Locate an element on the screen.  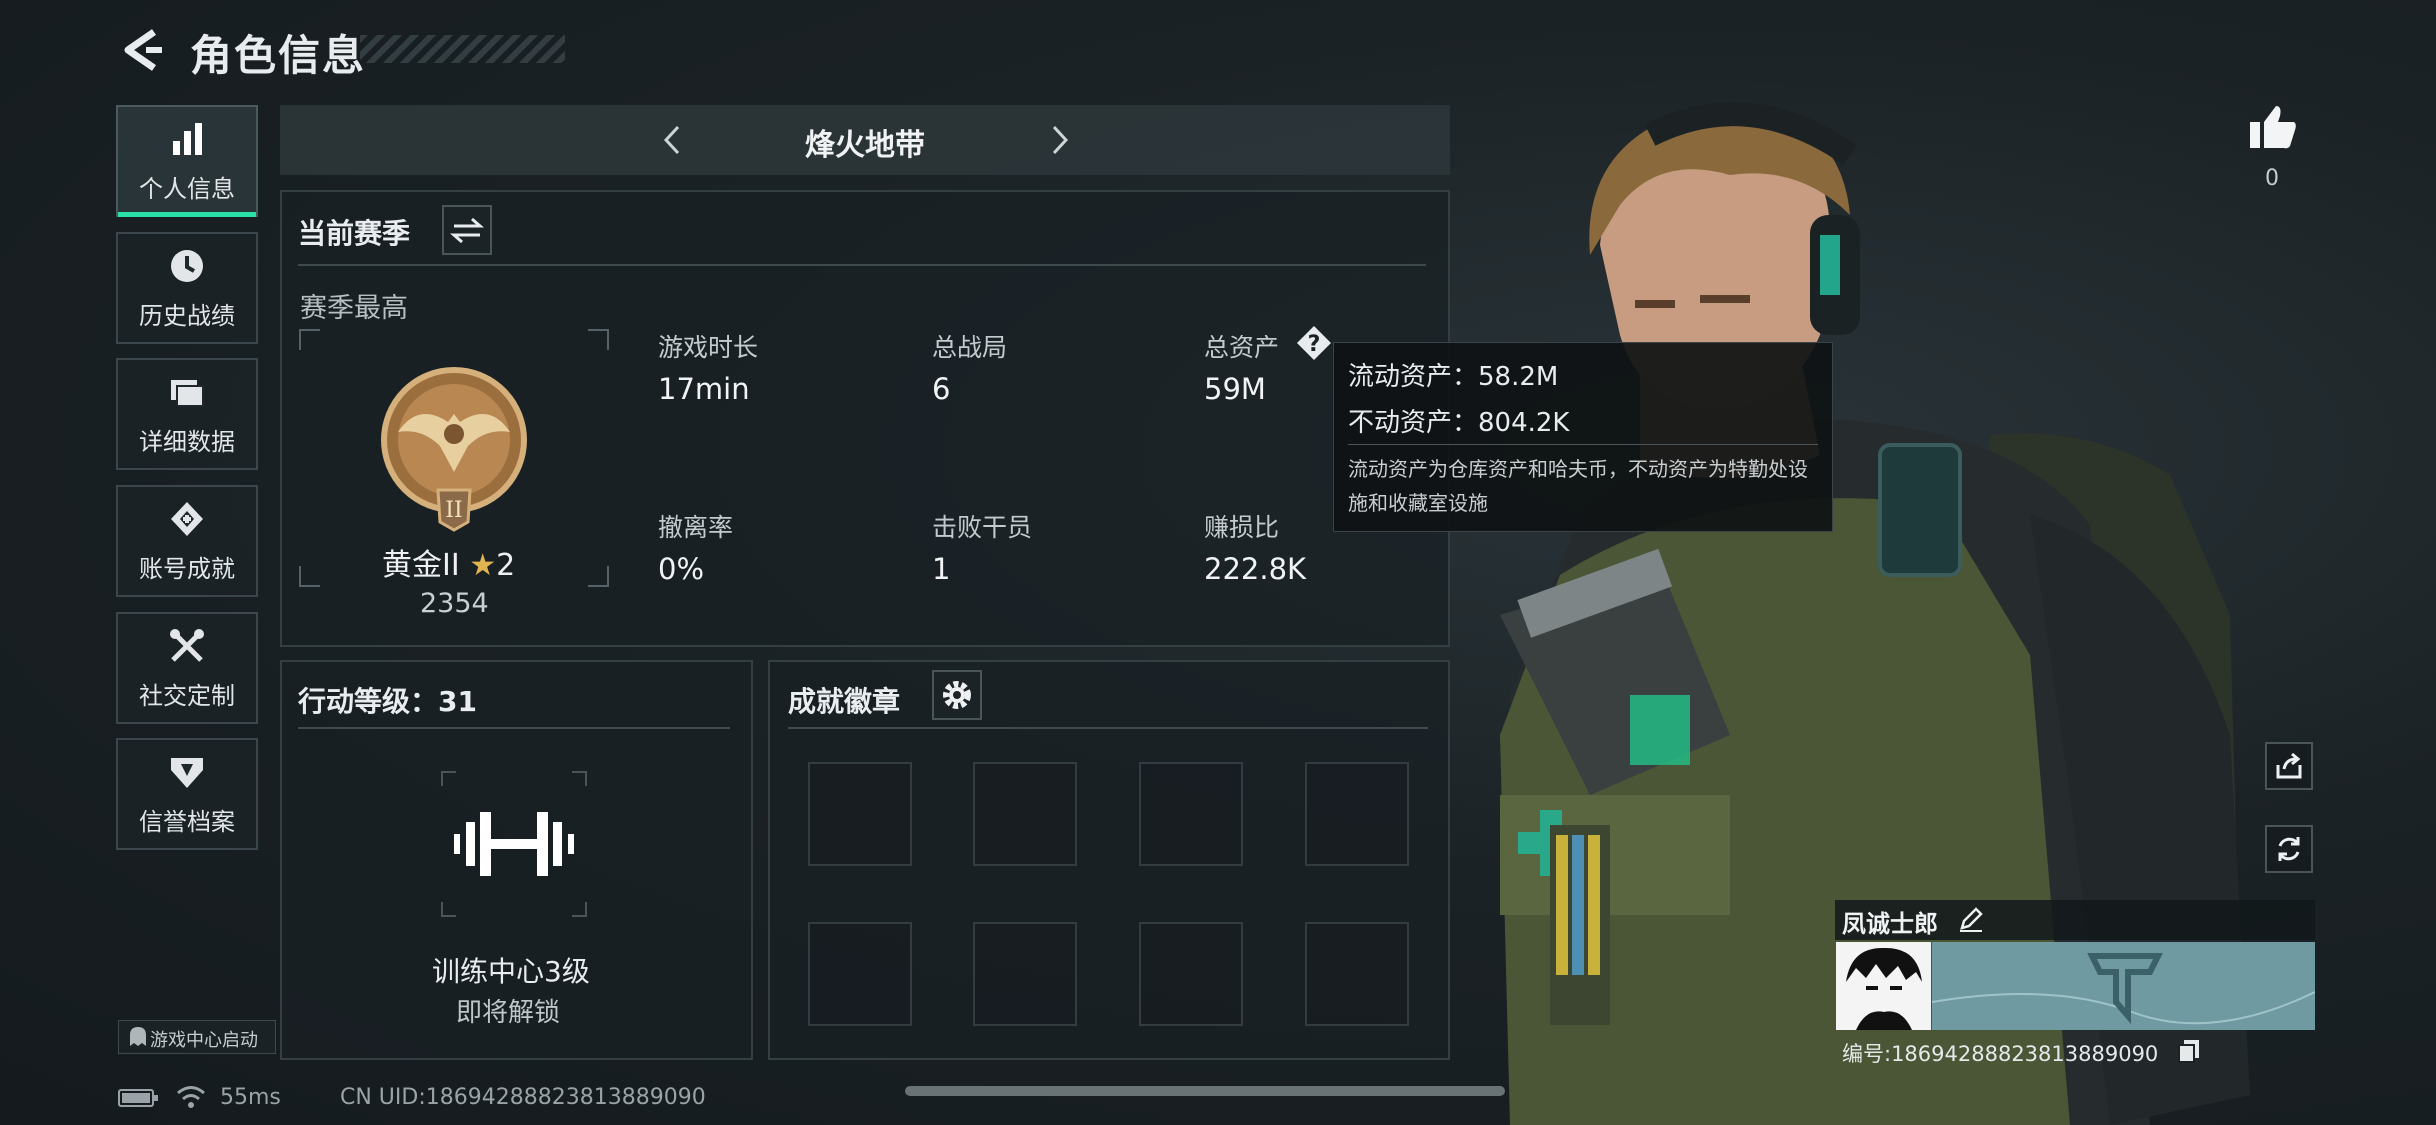
nav-item-history: 历史战绩 is located at coordinates (187, 288).